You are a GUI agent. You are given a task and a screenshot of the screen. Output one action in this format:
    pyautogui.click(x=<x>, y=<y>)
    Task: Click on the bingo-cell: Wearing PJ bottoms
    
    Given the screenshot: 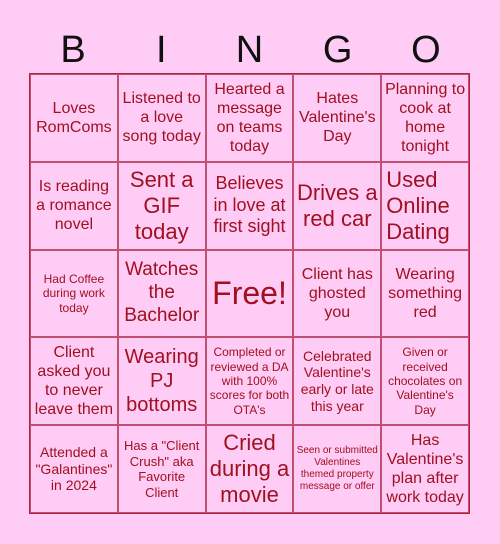 What is the action you would take?
    pyautogui.click(x=161, y=381)
    